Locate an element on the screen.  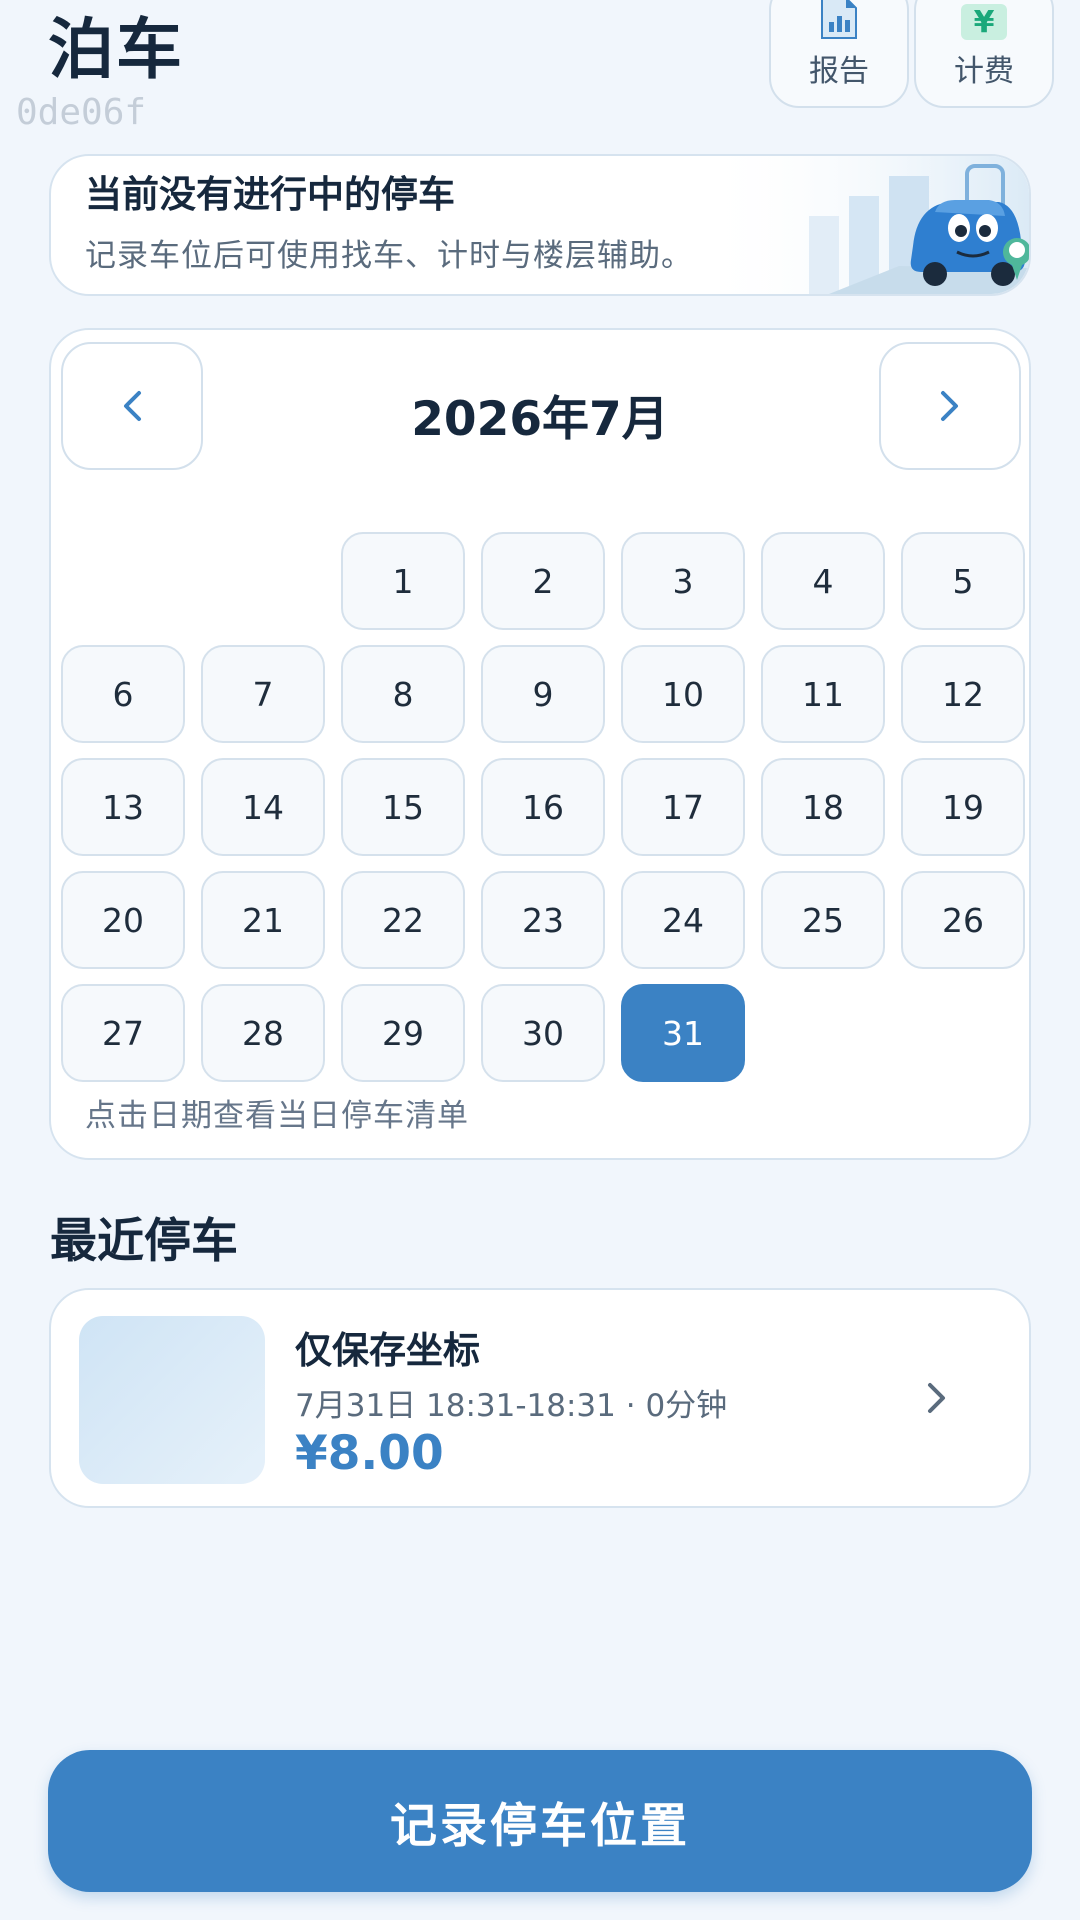
car-illustration-icon is located at coordinates (864, 225).